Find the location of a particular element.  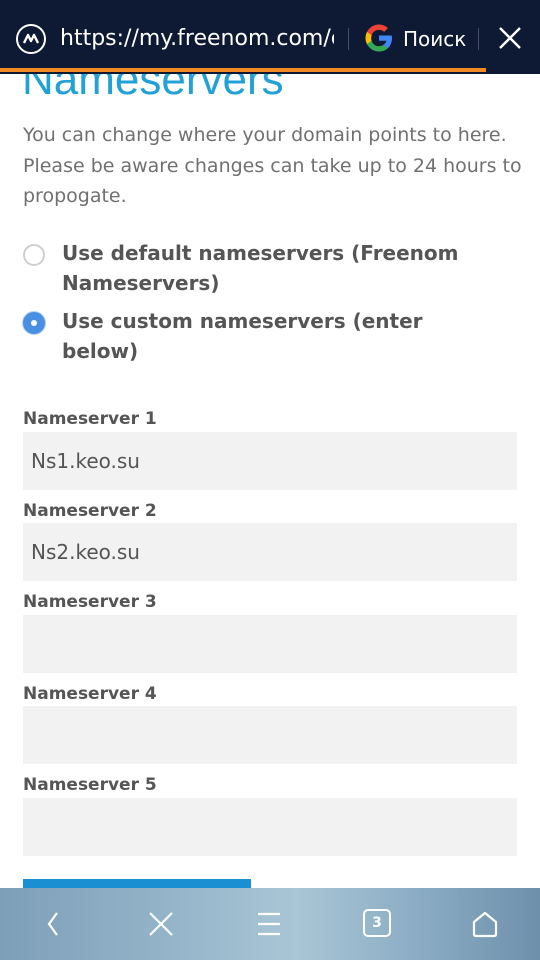

nameserver-1-input is located at coordinates (270, 461).